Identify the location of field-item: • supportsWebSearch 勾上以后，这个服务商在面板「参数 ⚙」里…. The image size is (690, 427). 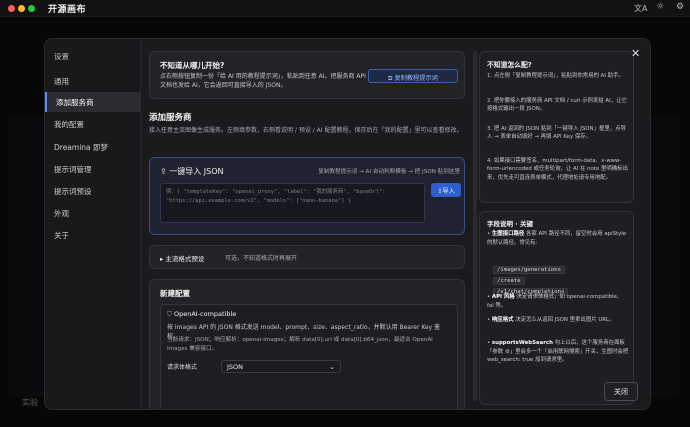
(558, 352).